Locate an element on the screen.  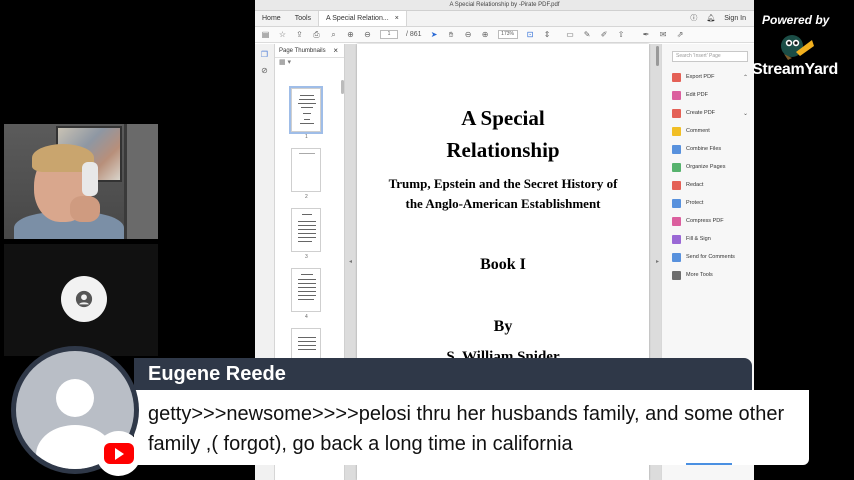
thumbnail-number: 4 is located at coordinates (306, 317).